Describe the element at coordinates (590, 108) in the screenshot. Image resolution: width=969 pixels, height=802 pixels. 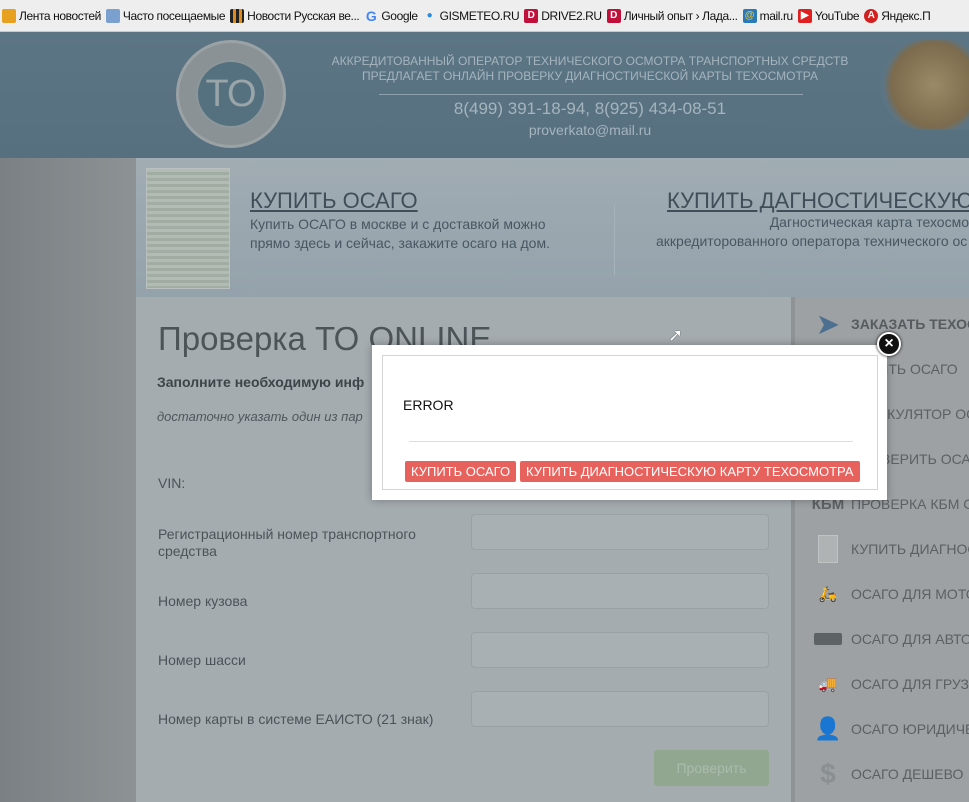
I see `header-phones: 8(499) 391-18-94, 8(925) 434-08-51` at that location.